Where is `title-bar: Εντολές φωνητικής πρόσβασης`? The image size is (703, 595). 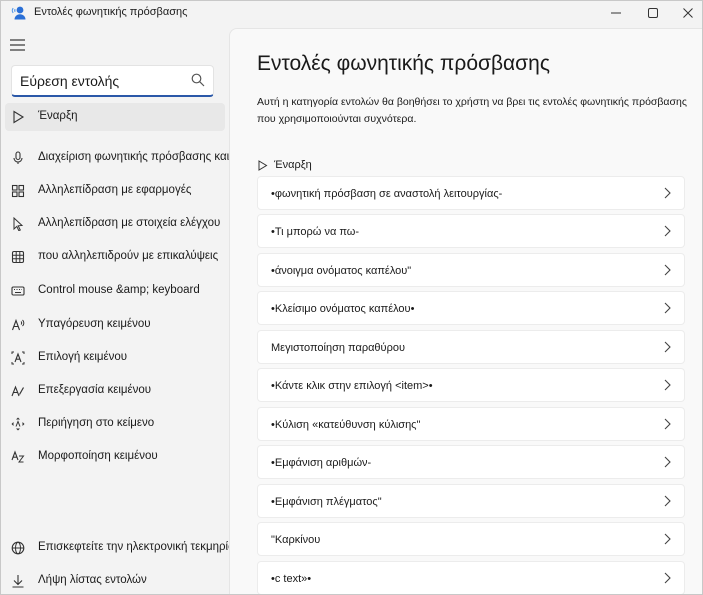
title-bar: Εντολές φωνητικής πρόσβασης is located at coordinates (351, 13).